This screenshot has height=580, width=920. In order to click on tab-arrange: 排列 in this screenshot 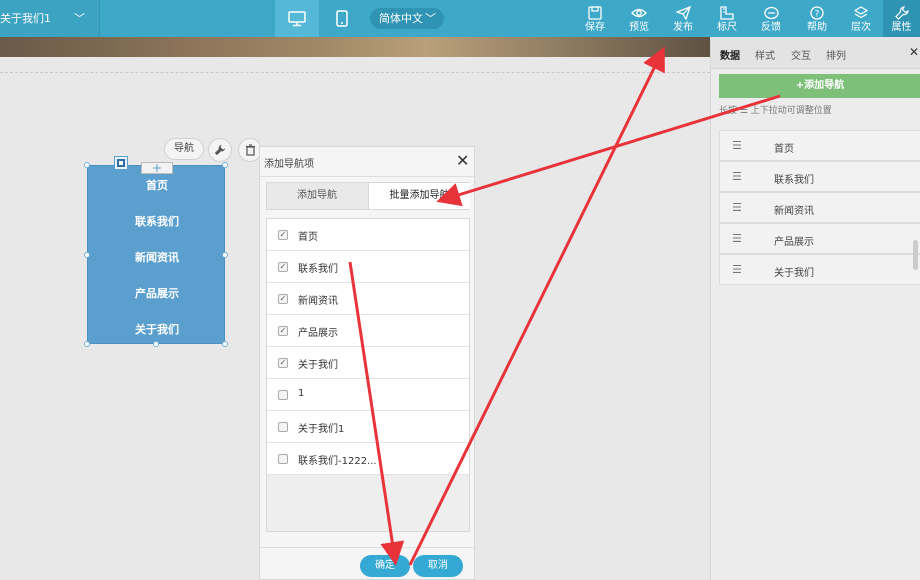, I will do `click(836, 54)`.